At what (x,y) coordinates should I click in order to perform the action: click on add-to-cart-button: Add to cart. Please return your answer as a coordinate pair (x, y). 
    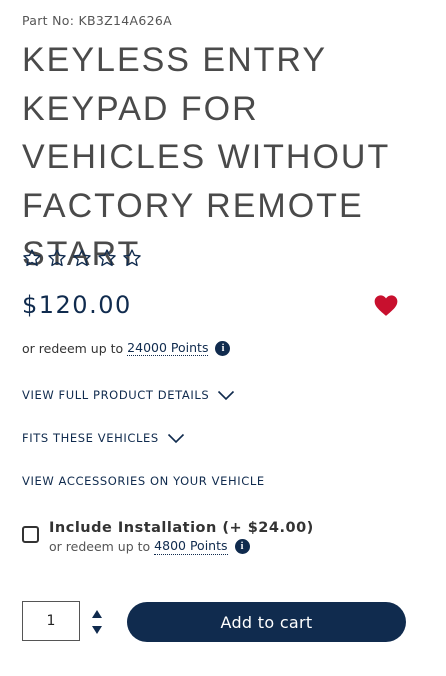
    Looking at the image, I should click on (266, 622).